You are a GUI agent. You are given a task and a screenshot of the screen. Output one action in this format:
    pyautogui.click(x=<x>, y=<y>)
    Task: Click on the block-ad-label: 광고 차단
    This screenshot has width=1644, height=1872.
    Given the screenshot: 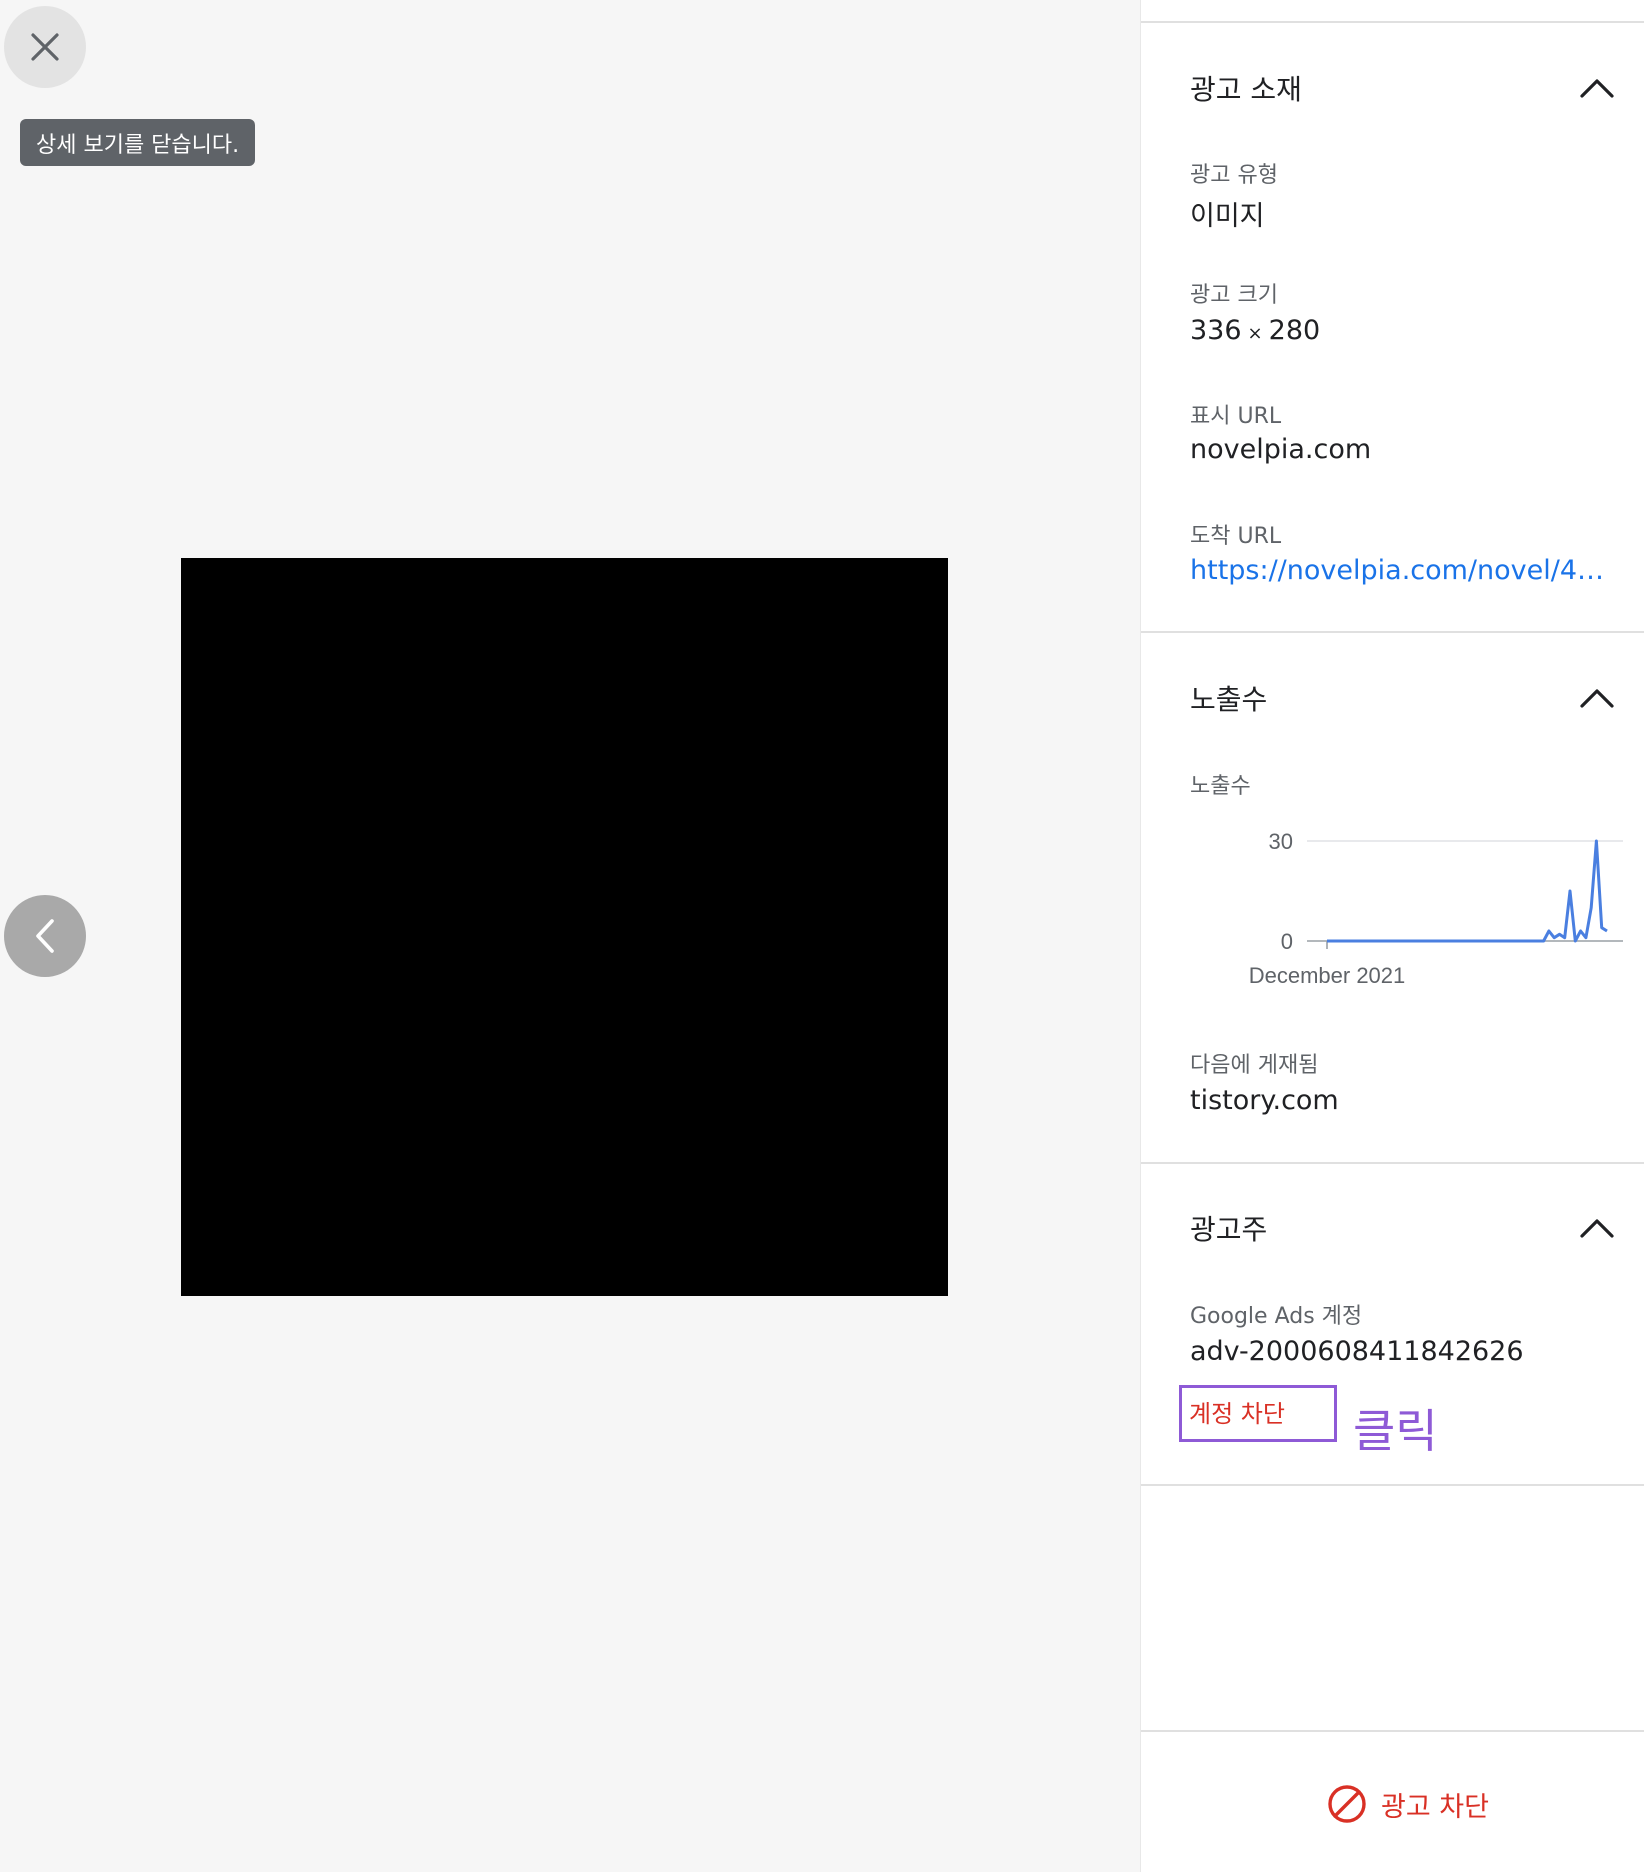 What is the action you would take?
    pyautogui.click(x=1435, y=1807)
    